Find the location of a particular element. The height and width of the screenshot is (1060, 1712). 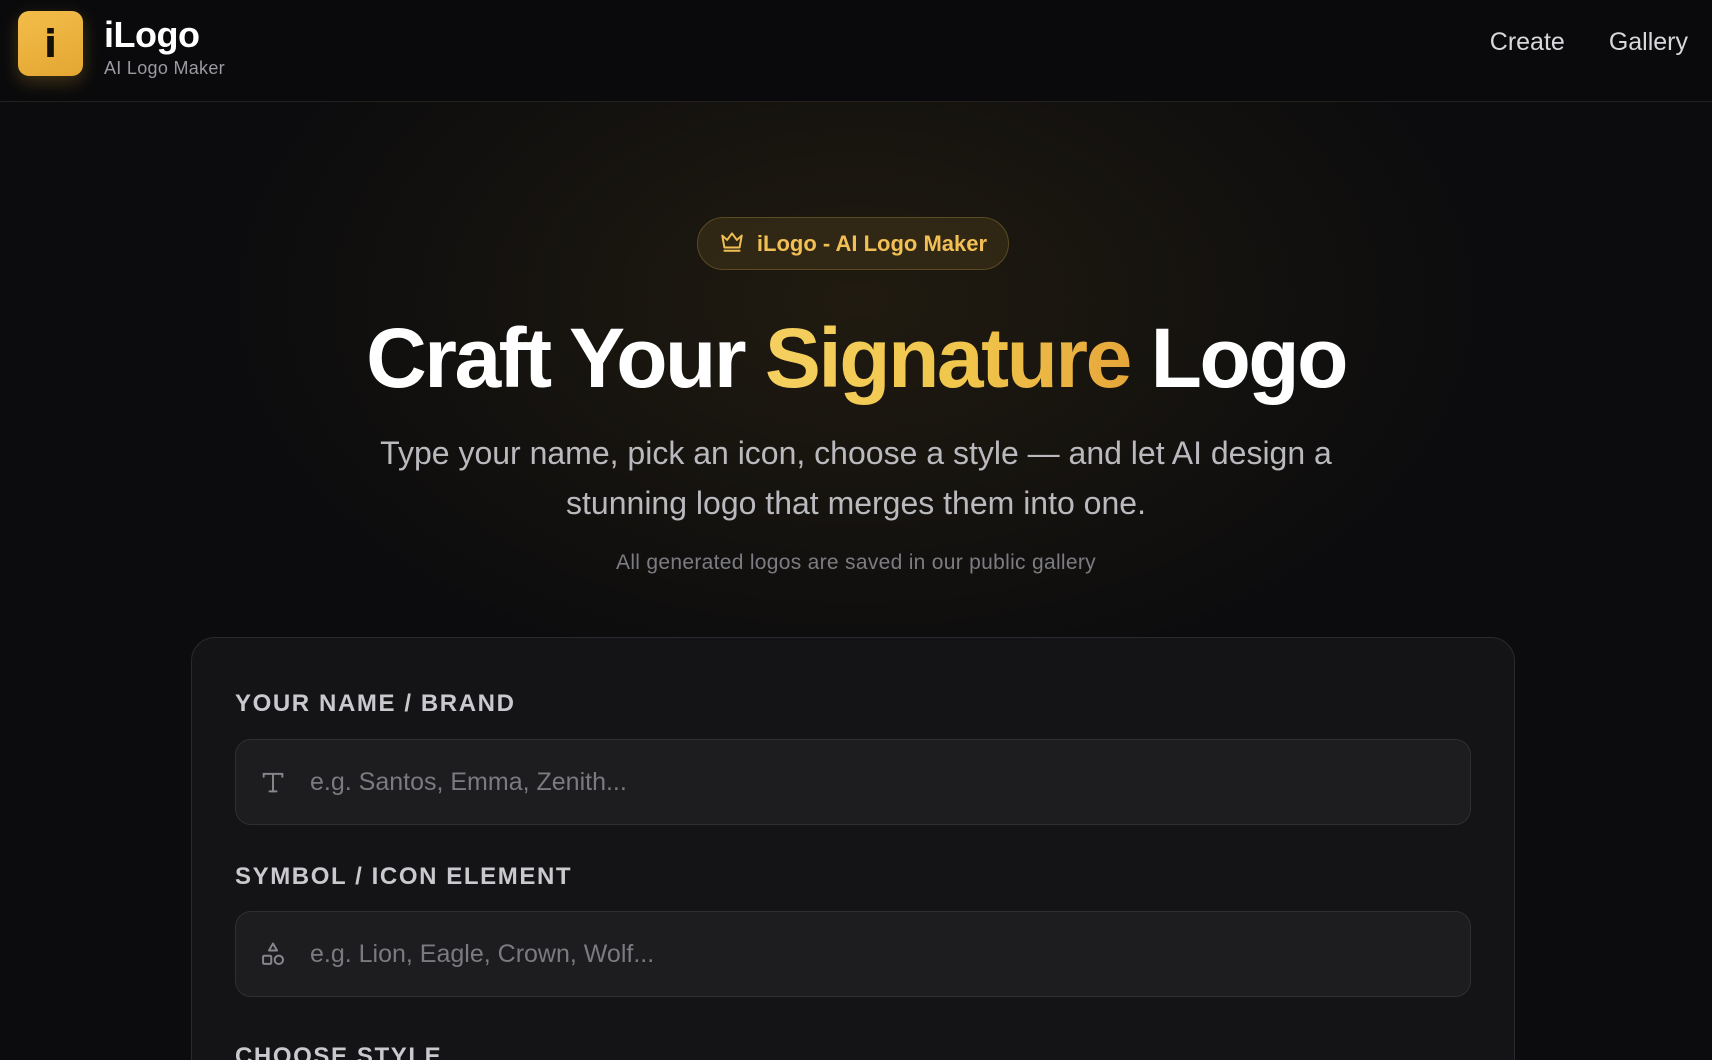

badge-text: iLogo - AI Logo Maker is located at coordinates (872, 243).